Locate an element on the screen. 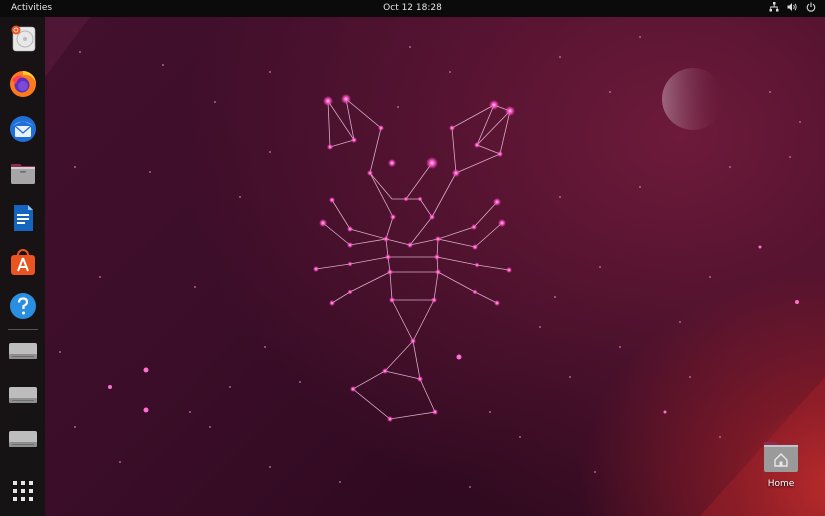 This screenshot has height=516, width=825. show-apps-button is located at coordinates (23, 491).